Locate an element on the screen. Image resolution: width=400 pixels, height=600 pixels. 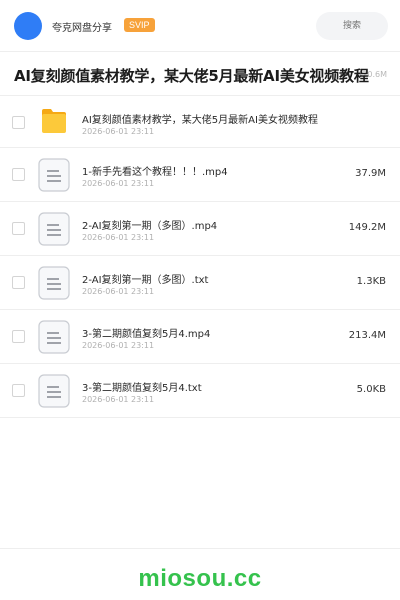
file-size: 213.4M is located at coordinates (367, 335).